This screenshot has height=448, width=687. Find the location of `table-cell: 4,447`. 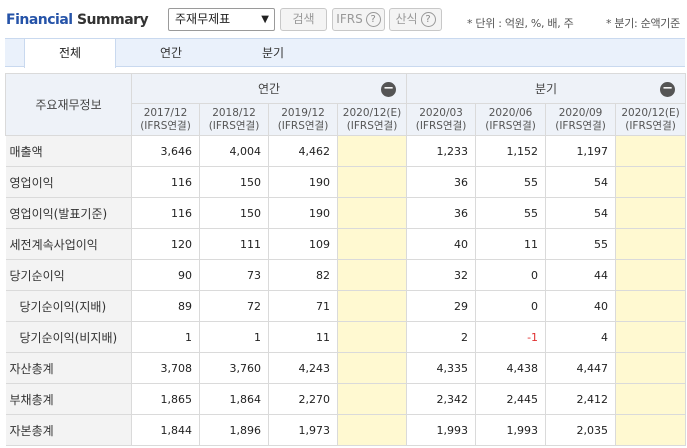

table-cell: 4,447 is located at coordinates (581, 368).